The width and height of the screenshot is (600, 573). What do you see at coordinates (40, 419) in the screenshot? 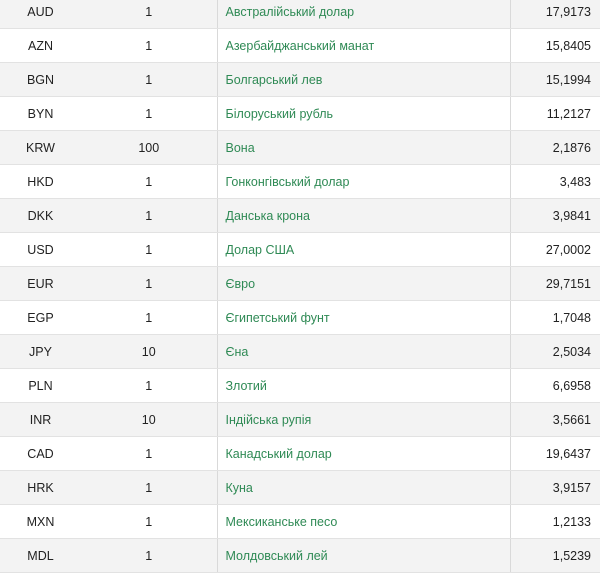
I see `currency-code-cell: INR` at bounding box center [40, 419].